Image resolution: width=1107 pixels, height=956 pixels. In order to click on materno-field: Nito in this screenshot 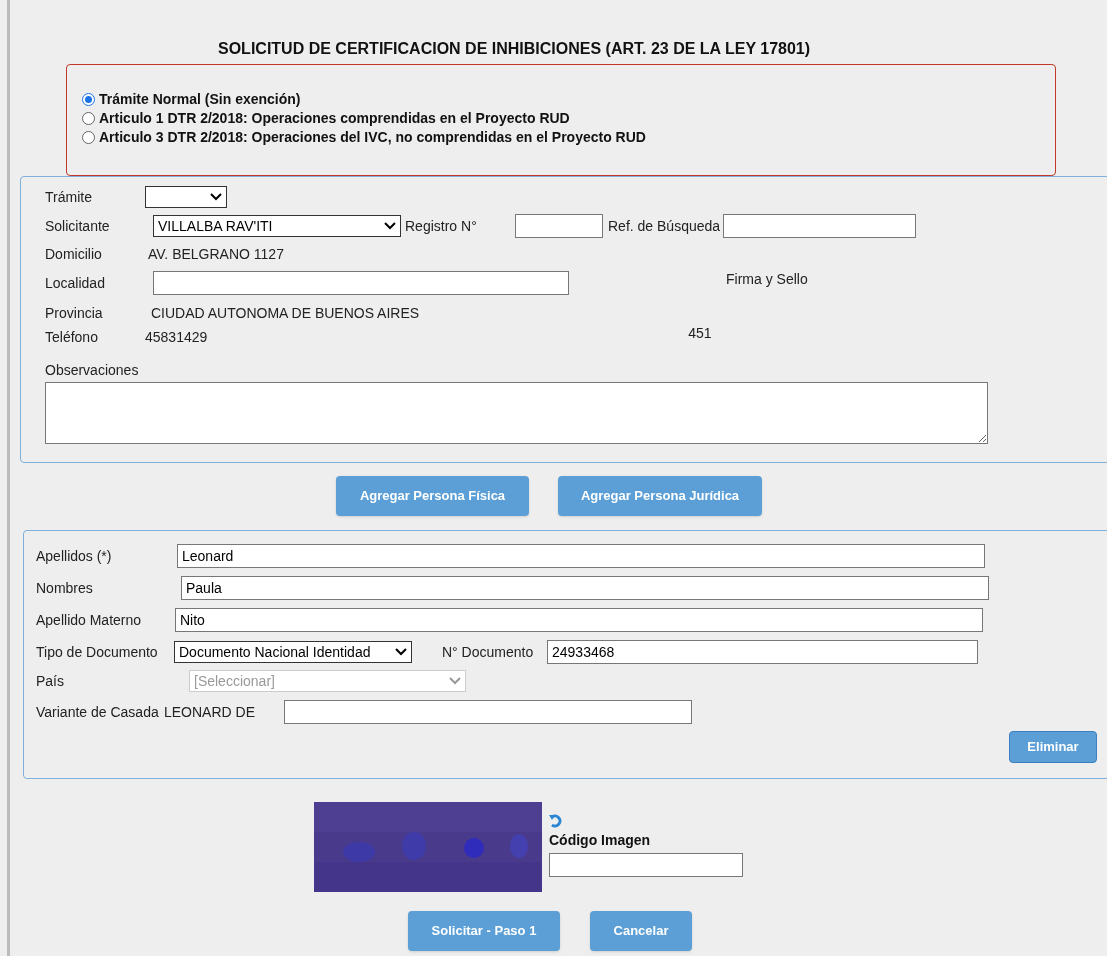, I will do `click(579, 620)`.